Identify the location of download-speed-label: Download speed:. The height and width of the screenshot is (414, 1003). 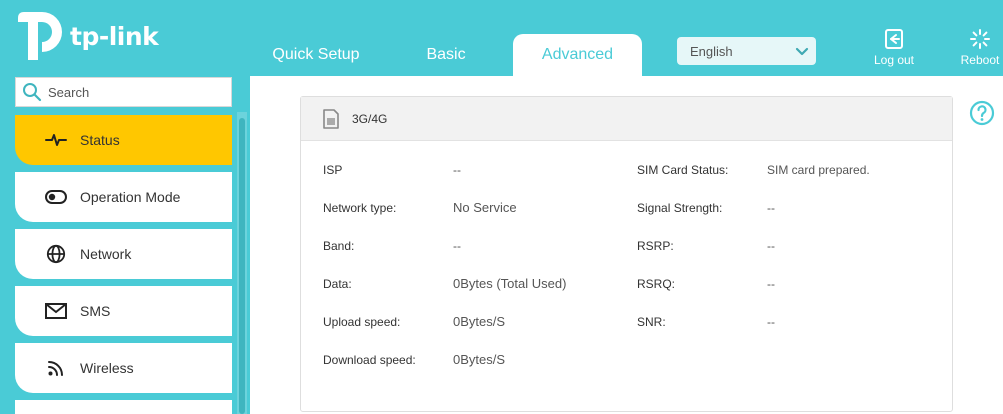
(369, 360).